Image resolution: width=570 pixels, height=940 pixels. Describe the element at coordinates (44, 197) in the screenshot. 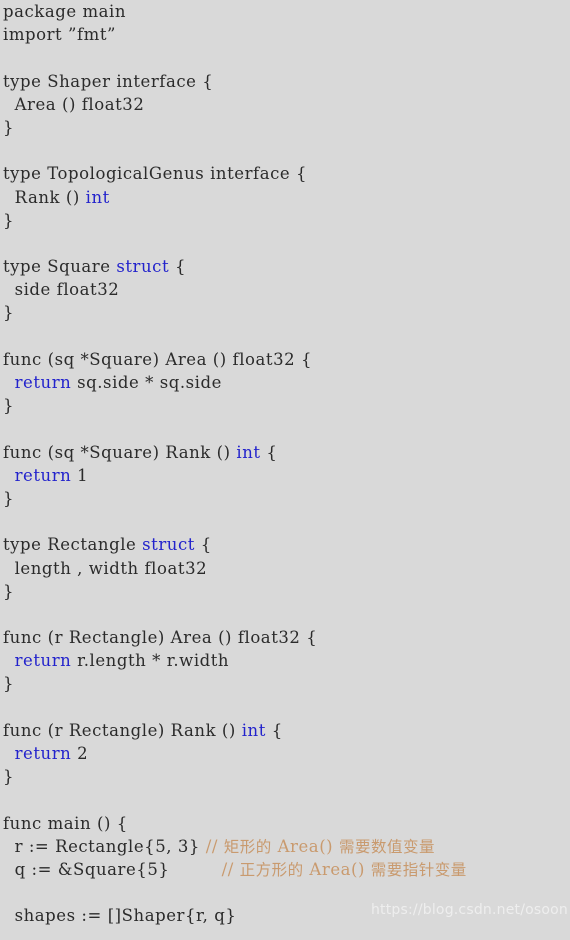

I see `code-token-plain: Rank ()` at that location.